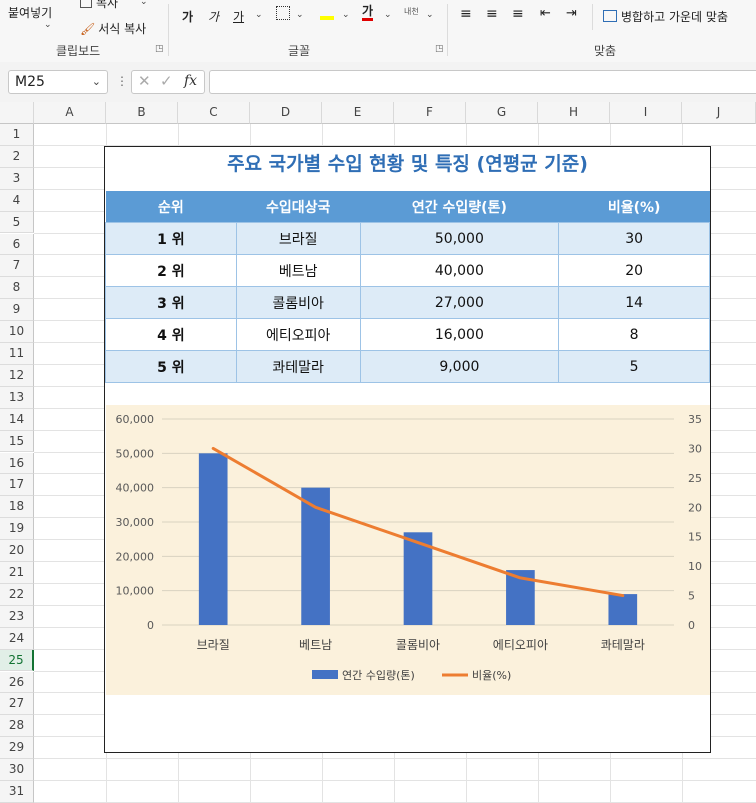 The image size is (756, 803). I want to click on paste-button: 붙여넣기, so click(30, 12).